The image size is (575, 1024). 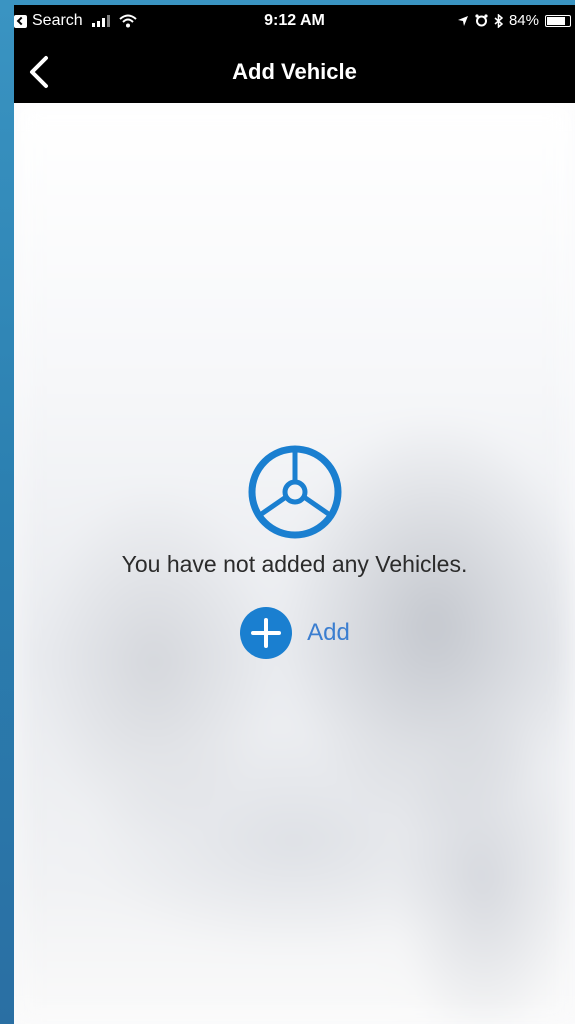 What do you see at coordinates (266, 633) in the screenshot?
I see `plus-circle-icon` at bounding box center [266, 633].